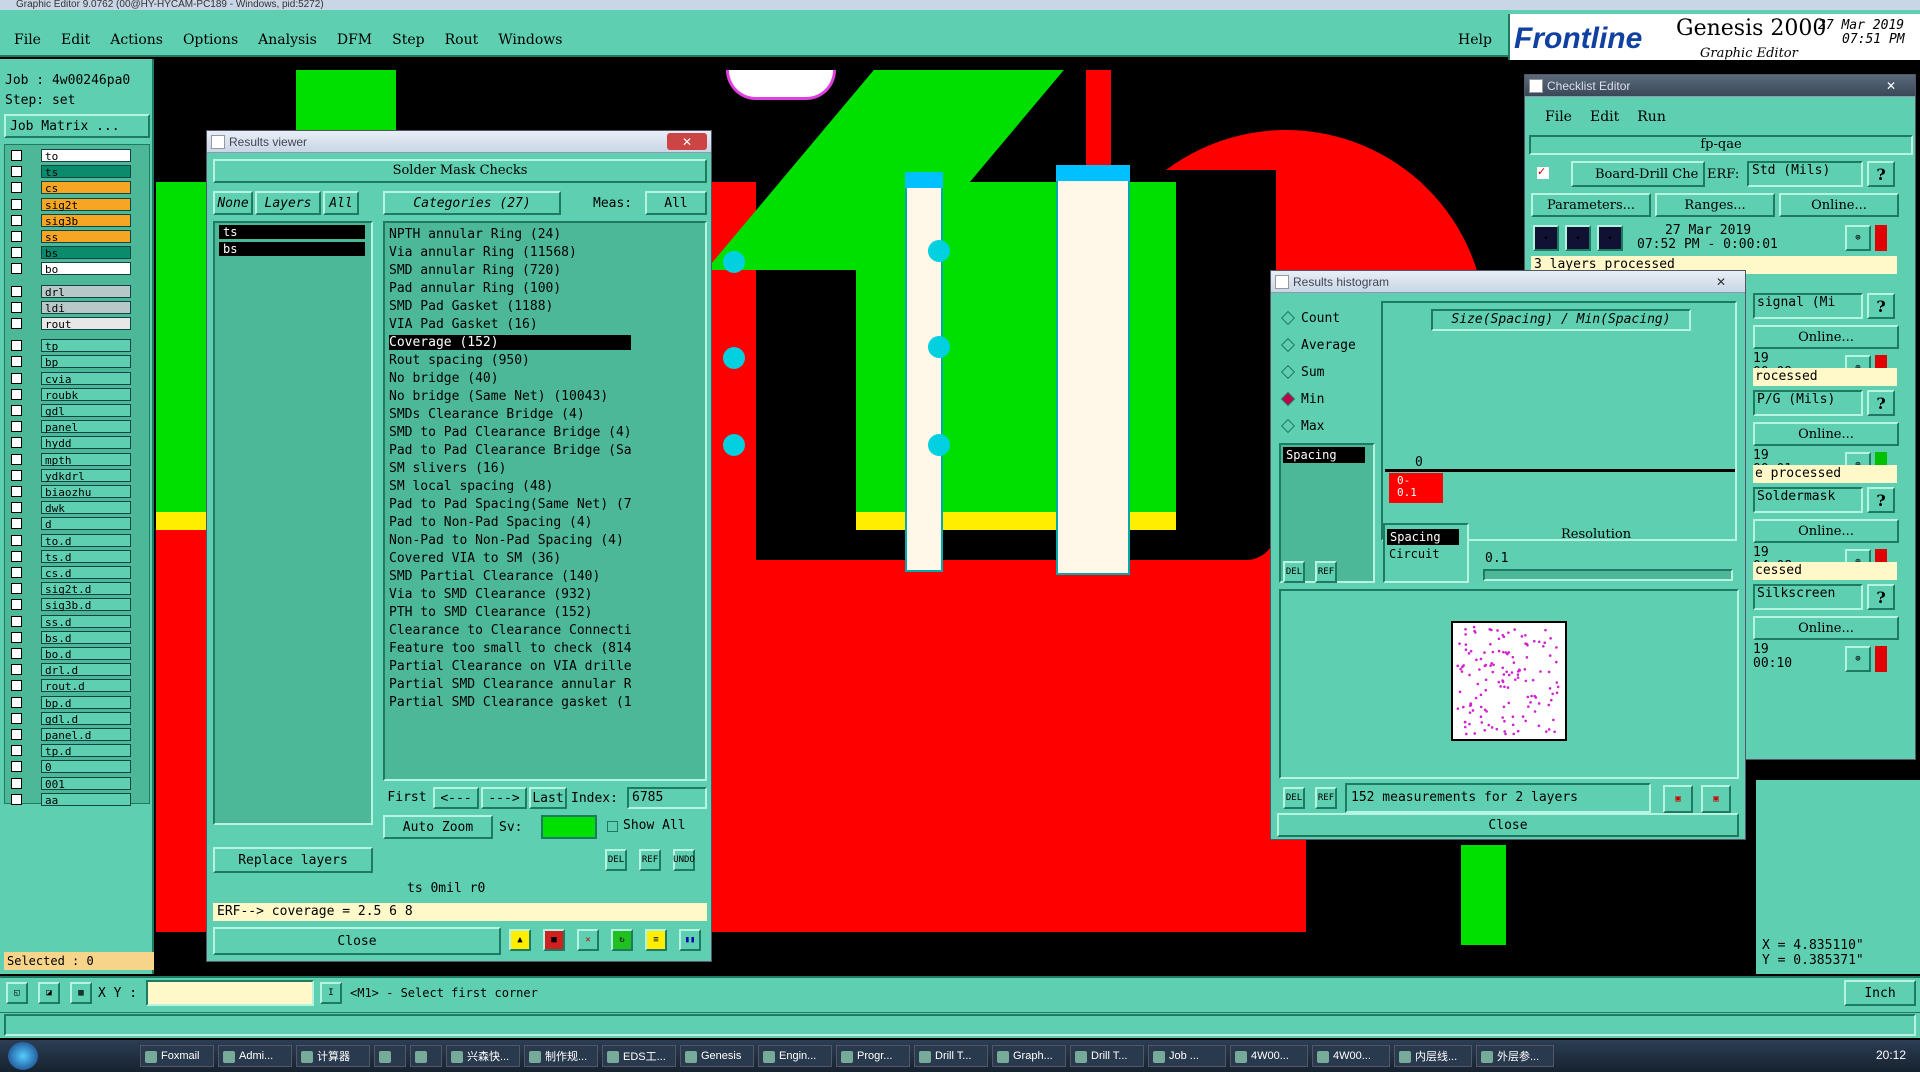 The height and width of the screenshot is (1072, 1920). What do you see at coordinates (71, 702) in the screenshot?
I see `layer-row: bp.d` at bounding box center [71, 702].